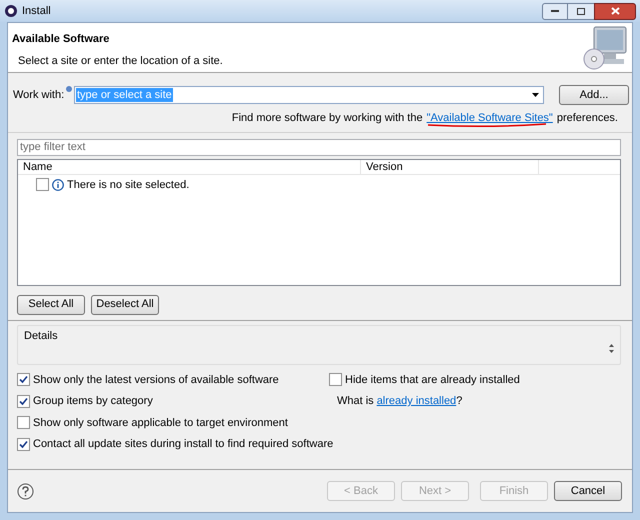 This screenshot has width=640, height=520. Describe the element at coordinates (160, 423) in the screenshot. I see `option-label: Show only software applicable to target environment` at that location.